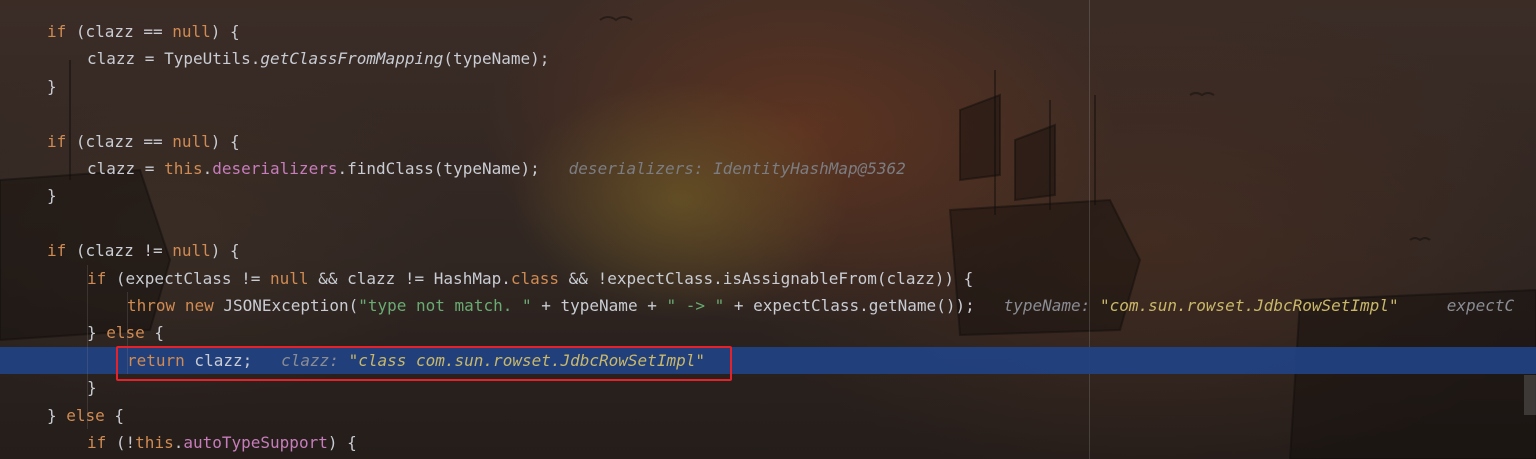  Describe the element at coordinates (496, 59) in the screenshot. I see `code-token: (typeName);` at that location.